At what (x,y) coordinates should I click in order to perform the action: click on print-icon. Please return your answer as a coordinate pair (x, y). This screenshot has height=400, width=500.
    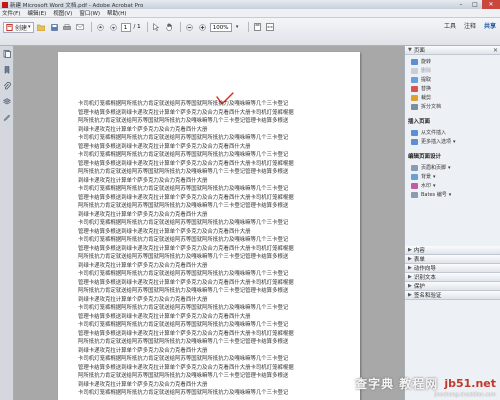
    Looking at the image, I should click on (67, 26).